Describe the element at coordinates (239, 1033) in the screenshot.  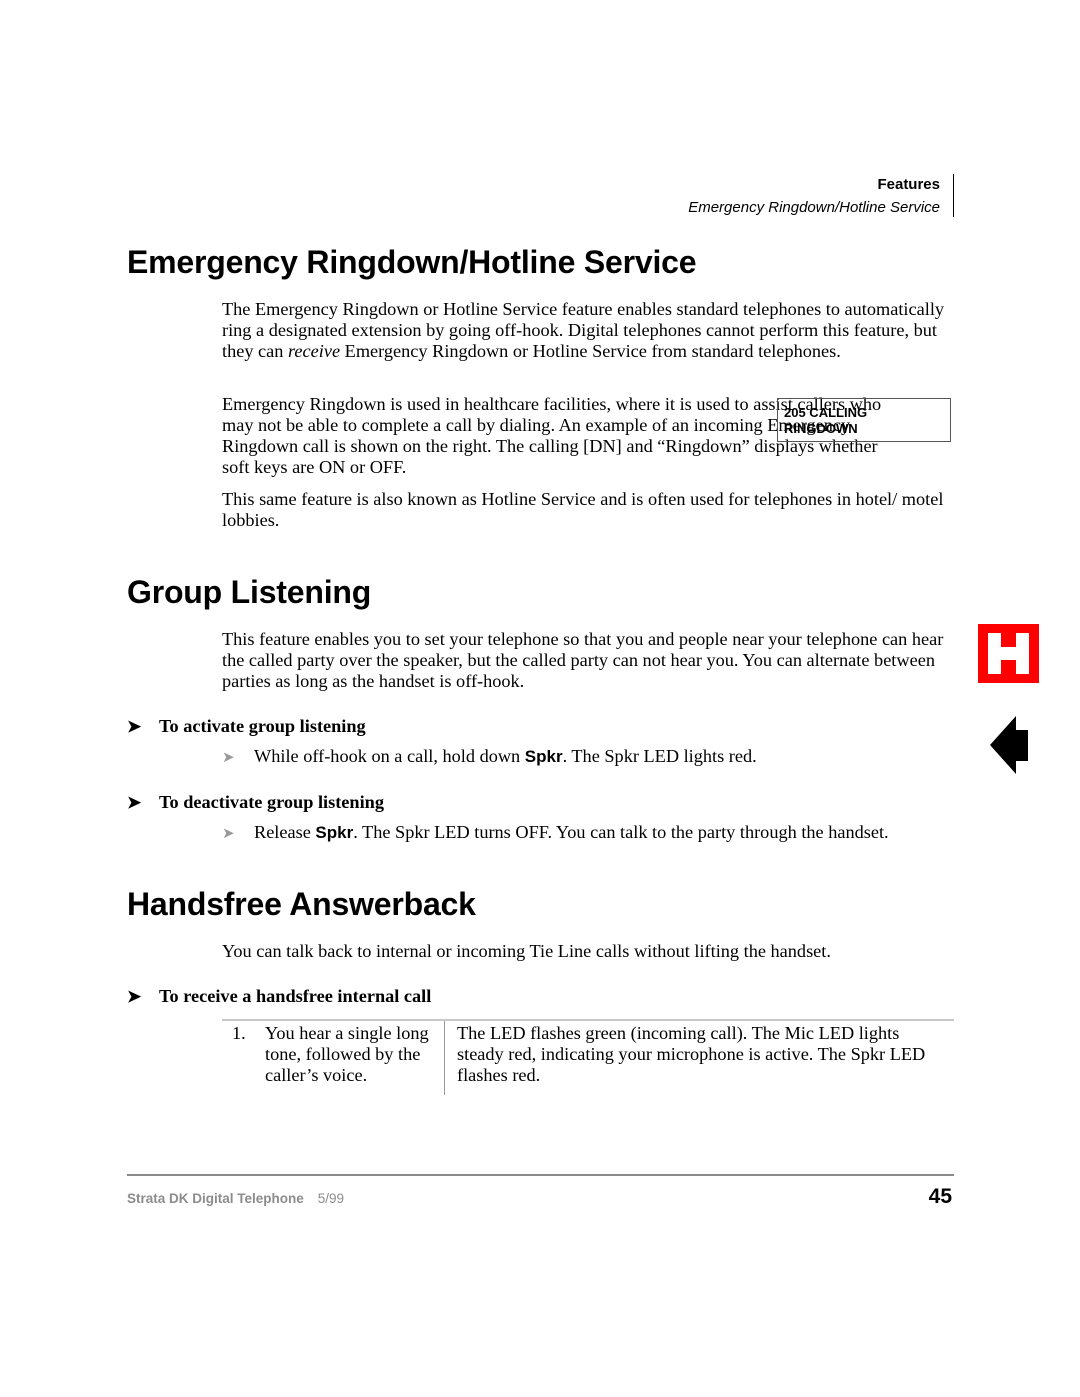
I see `step-number: 1.` at that location.